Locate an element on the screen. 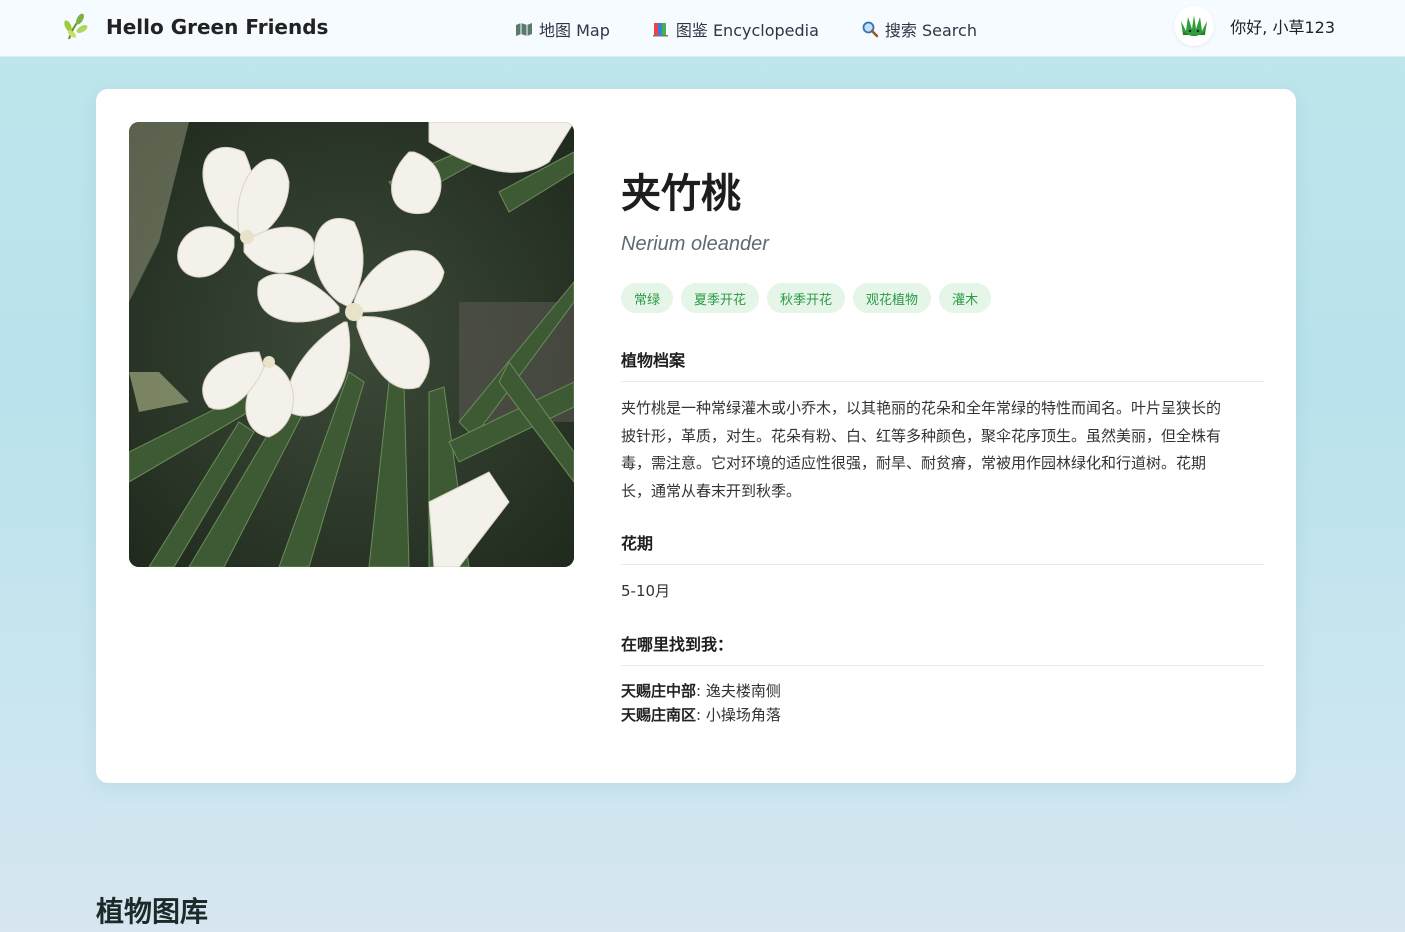 This screenshot has height=932, width=1405. brand-title: Hello Green Friends is located at coordinates (217, 27).